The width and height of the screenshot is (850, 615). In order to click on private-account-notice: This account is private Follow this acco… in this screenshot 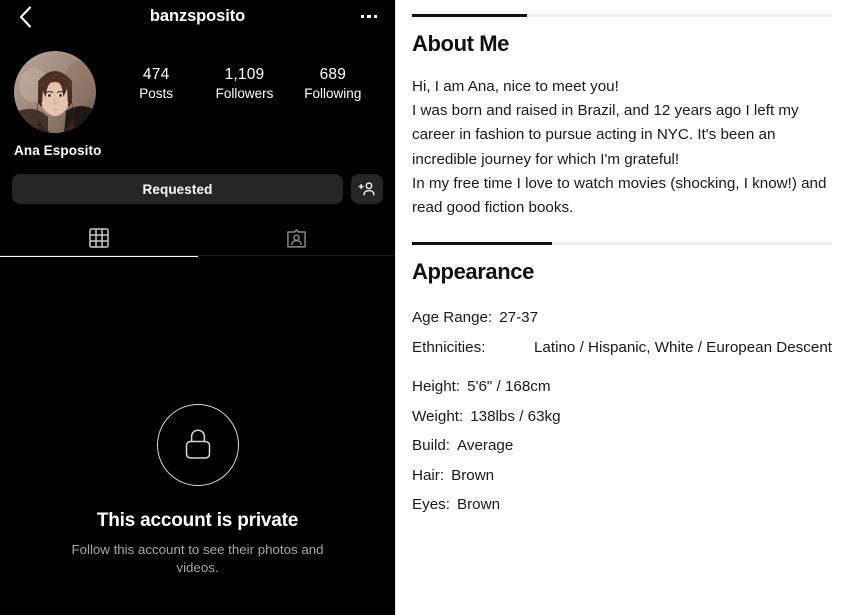, I will do `click(197, 490)`.